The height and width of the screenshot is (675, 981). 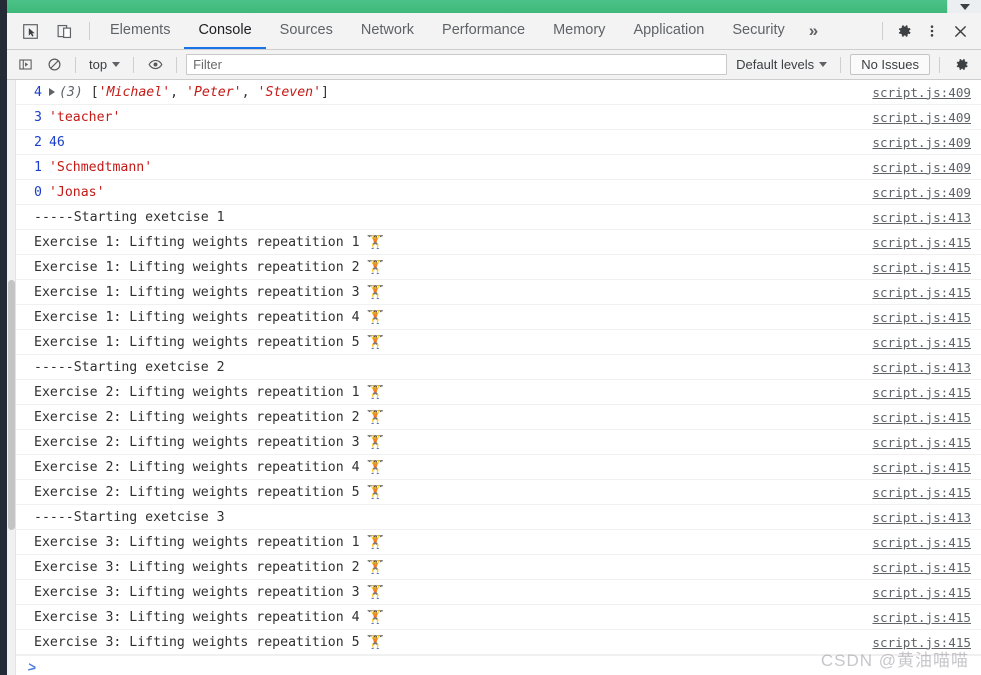 I want to click on caret-down-icon, so click(x=964, y=6).